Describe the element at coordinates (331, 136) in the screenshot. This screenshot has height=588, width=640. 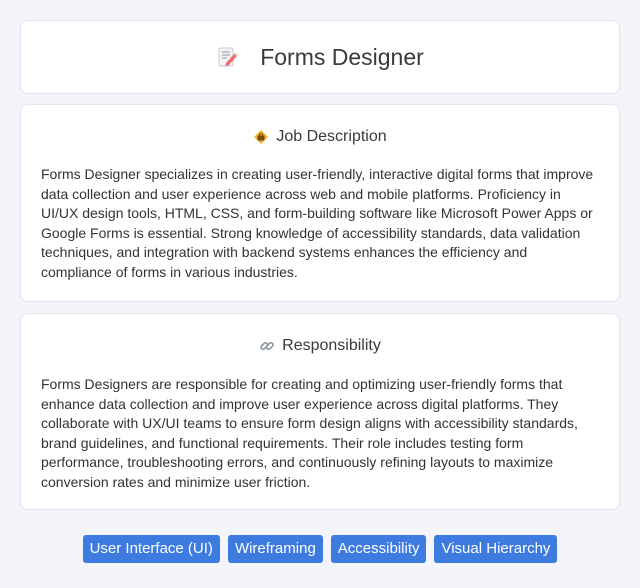
I see `section-title: Job Description` at that location.